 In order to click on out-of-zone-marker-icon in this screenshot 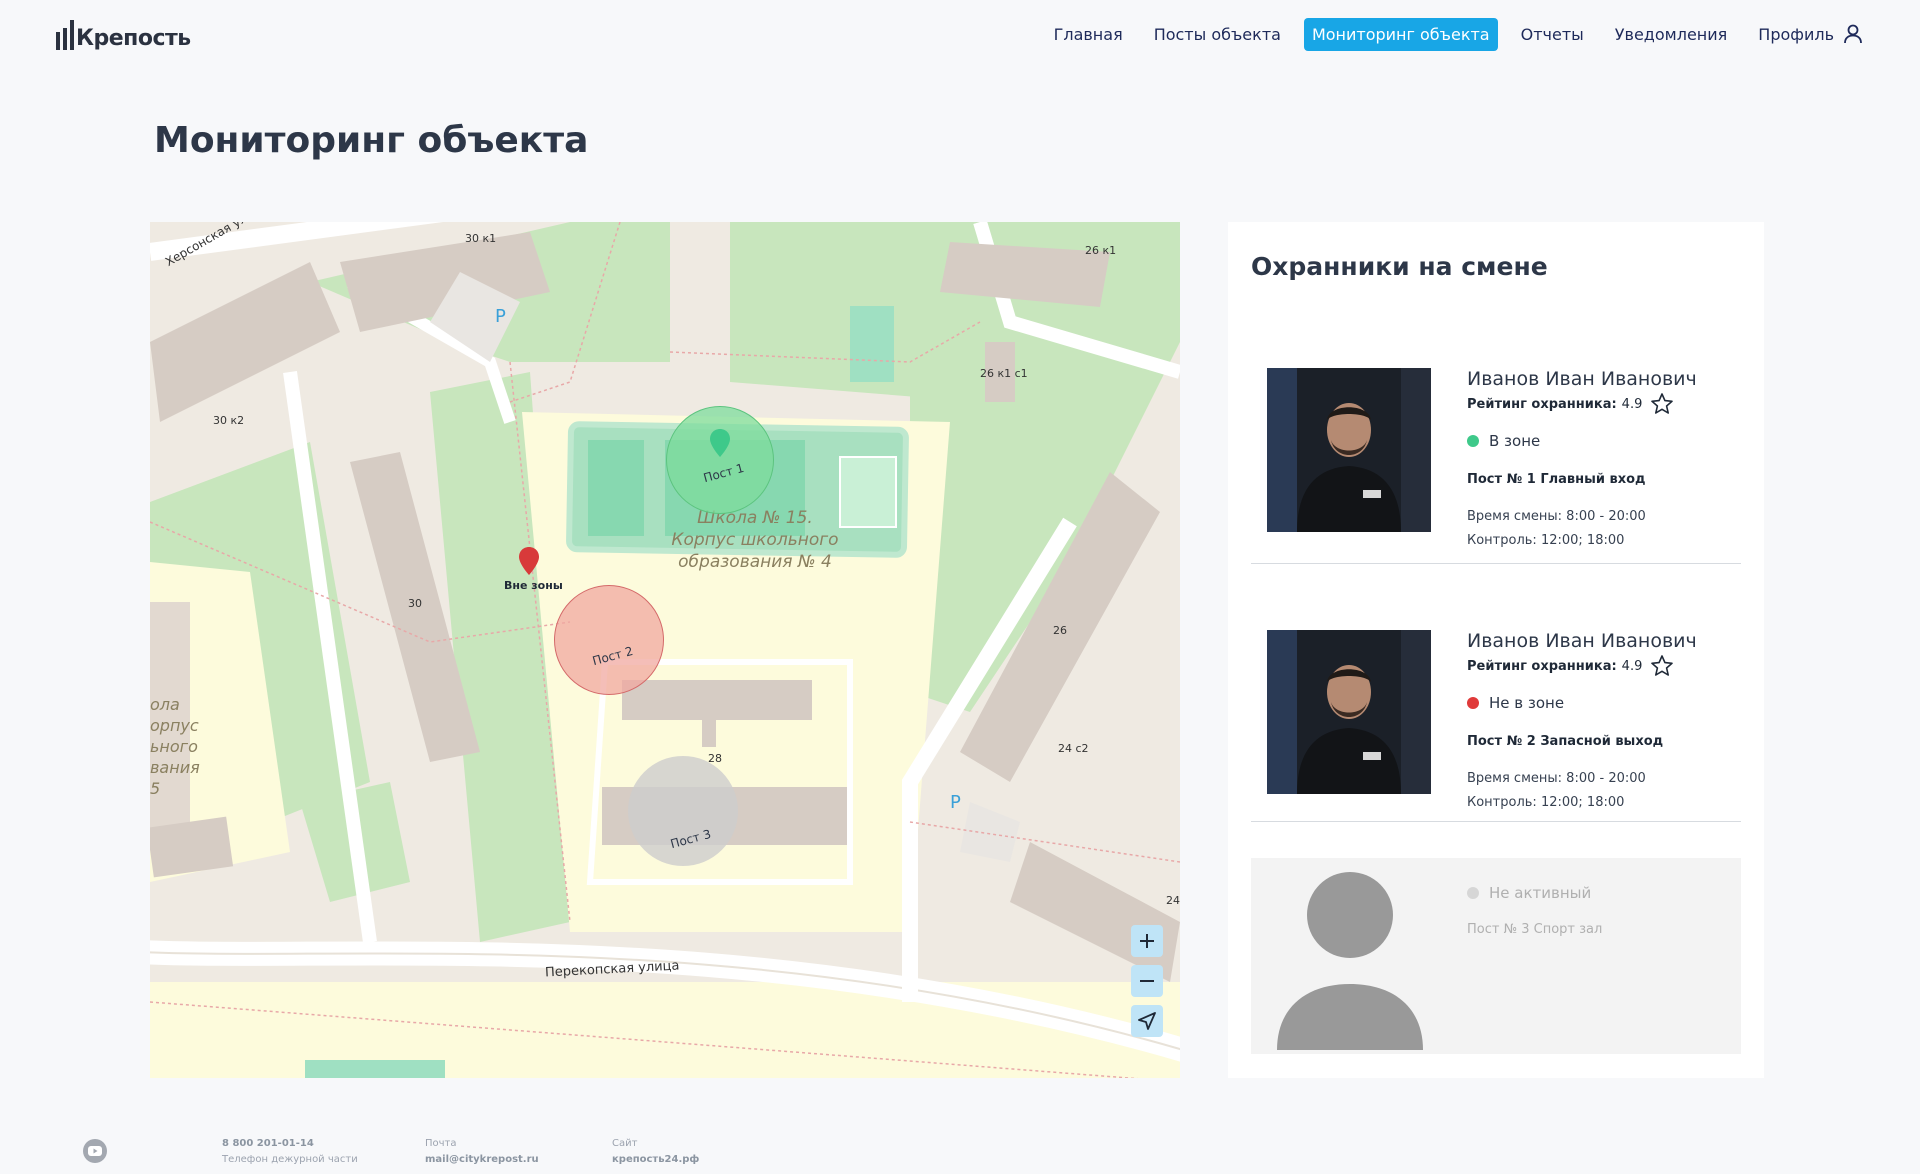, I will do `click(529, 561)`.